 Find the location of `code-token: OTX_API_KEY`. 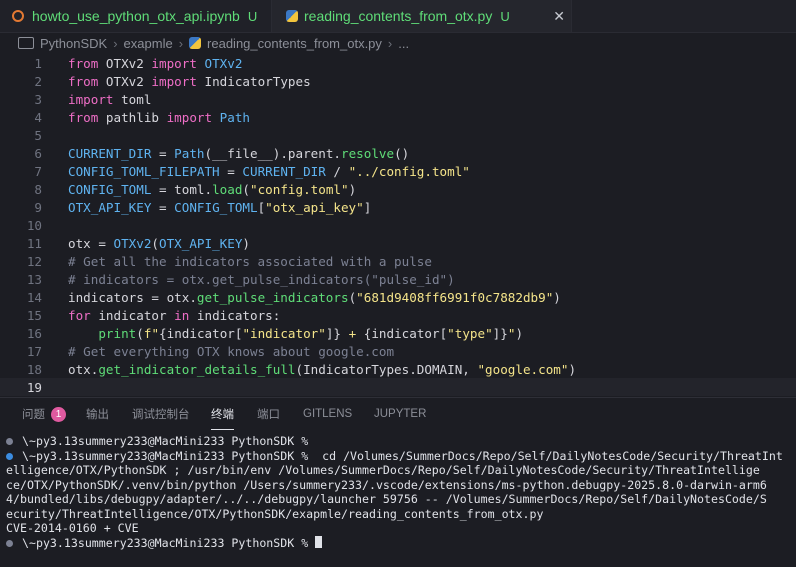

code-token: OTX_API_KEY is located at coordinates (110, 207).